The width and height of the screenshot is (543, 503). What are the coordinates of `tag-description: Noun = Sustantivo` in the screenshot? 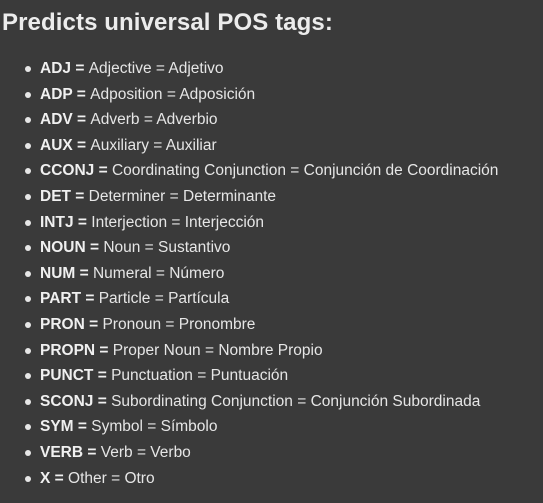 It's located at (167, 248).